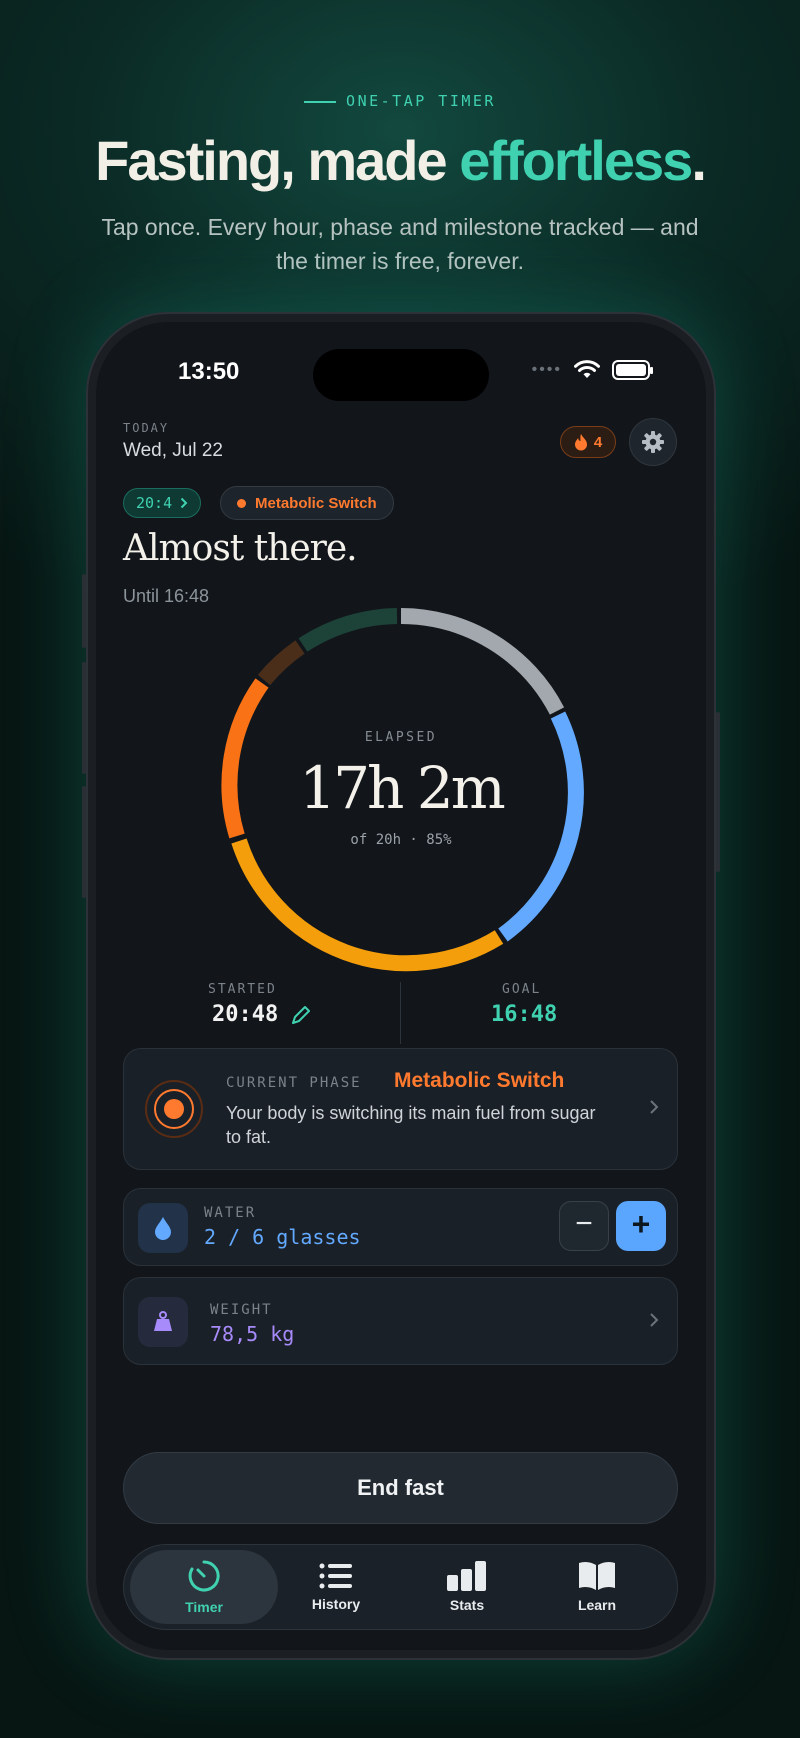  Describe the element at coordinates (204, 1576) in the screenshot. I see `timer-icon` at that location.